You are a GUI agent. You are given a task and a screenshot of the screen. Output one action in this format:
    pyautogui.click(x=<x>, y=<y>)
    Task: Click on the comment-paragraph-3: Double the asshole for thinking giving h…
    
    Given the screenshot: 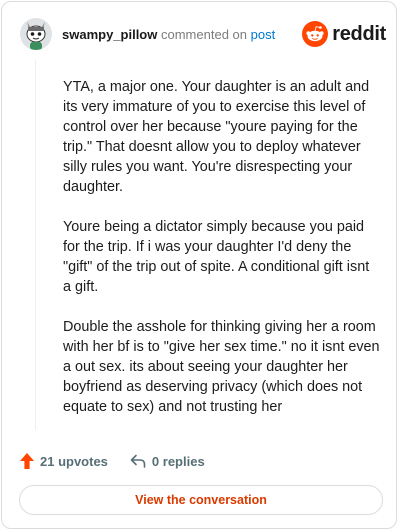 What is the action you would take?
    pyautogui.click(x=221, y=367)
    